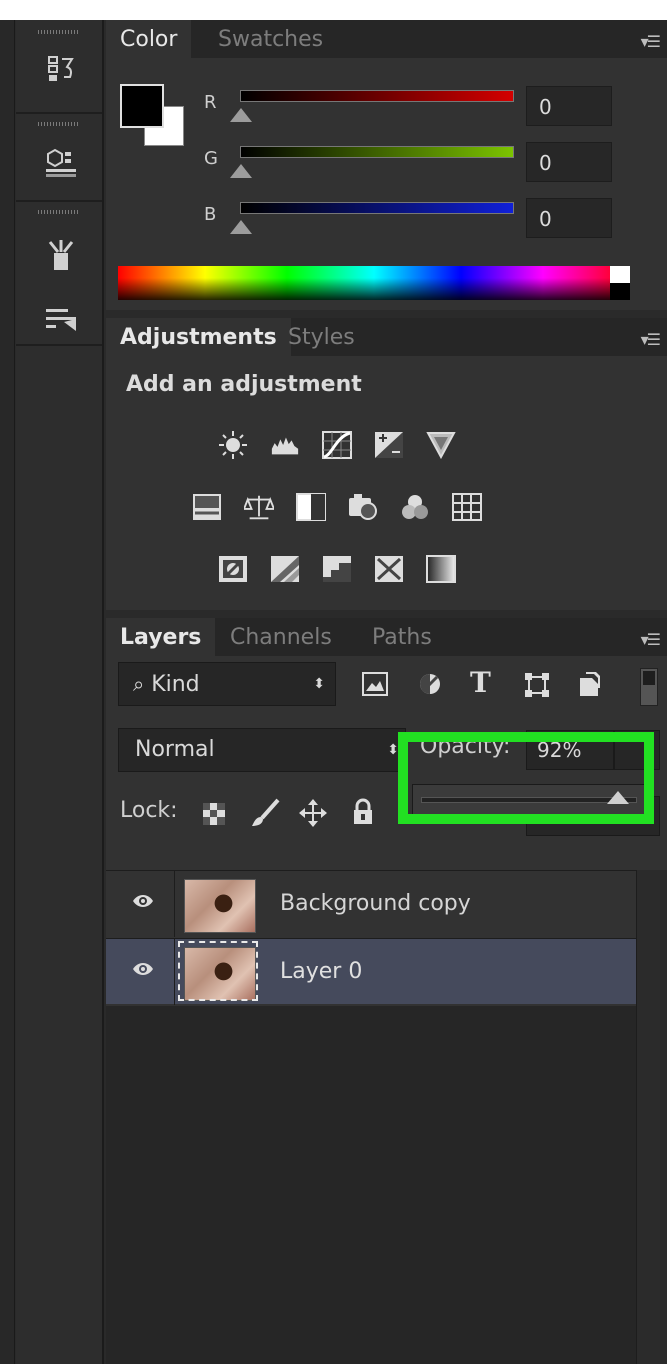  What do you see at coordinates (7, 692) in the screenshot?
I see `canvas-edge` at bounding box center [7, 692].